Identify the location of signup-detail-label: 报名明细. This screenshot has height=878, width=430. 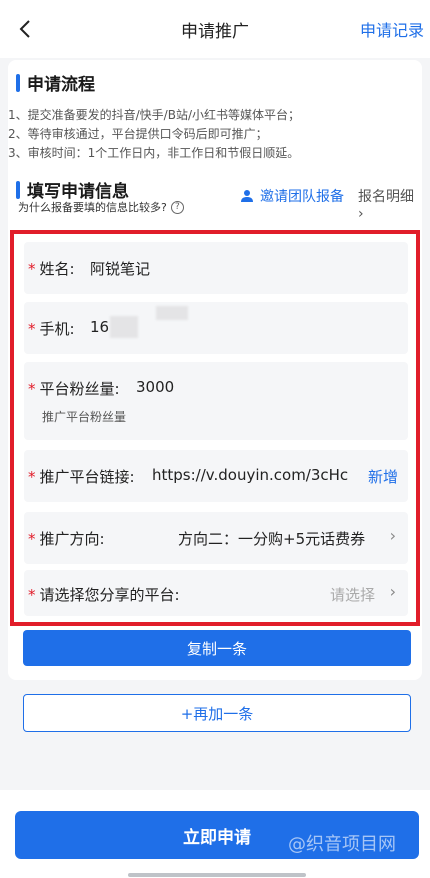
(386, 197).